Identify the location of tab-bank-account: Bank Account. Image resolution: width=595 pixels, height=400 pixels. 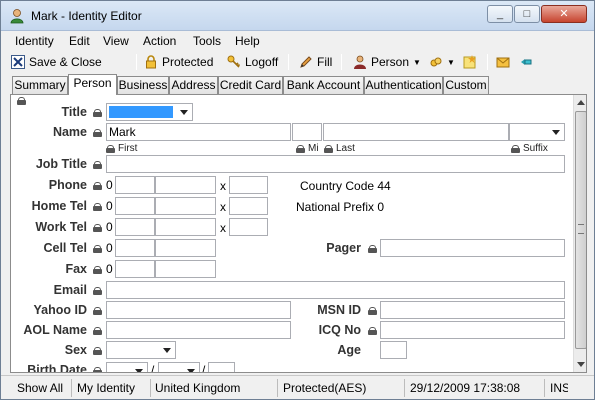
(323, 85).